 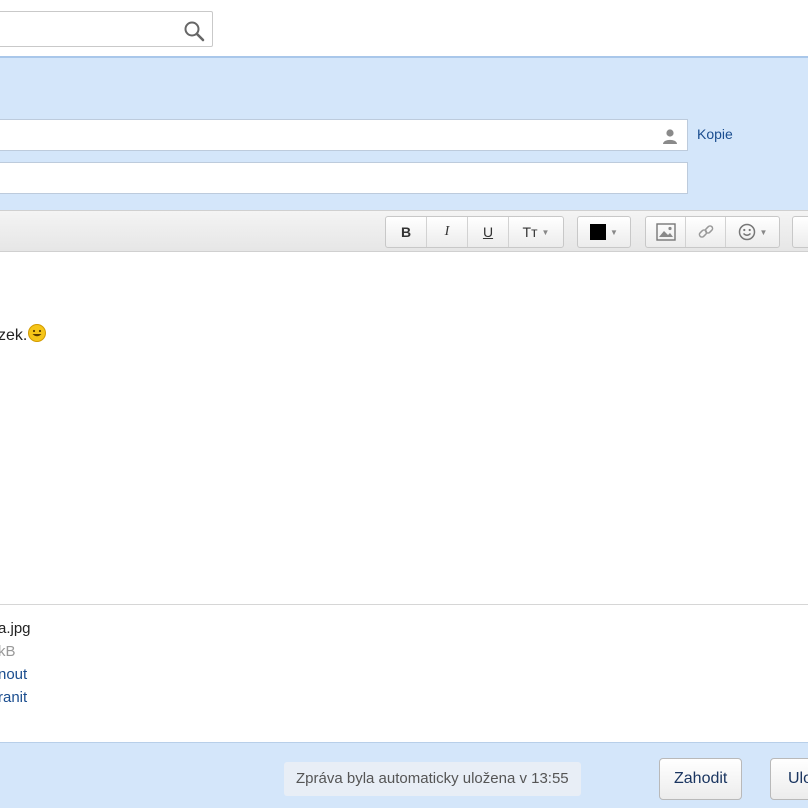 I want to click on color-group: ▼, so click(x=604, y=232).